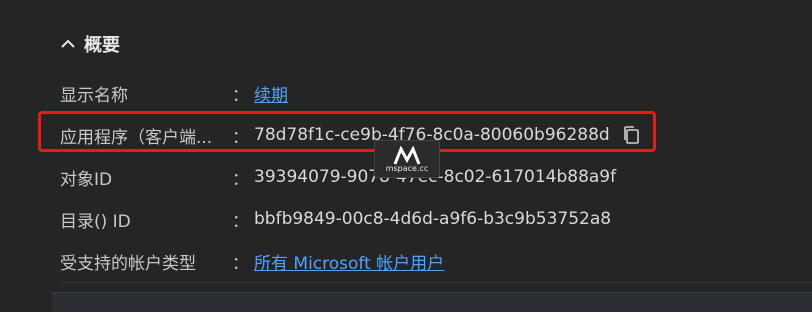 This screenshot has height=312, width=812. I want to click on divider, so click(436, 282).